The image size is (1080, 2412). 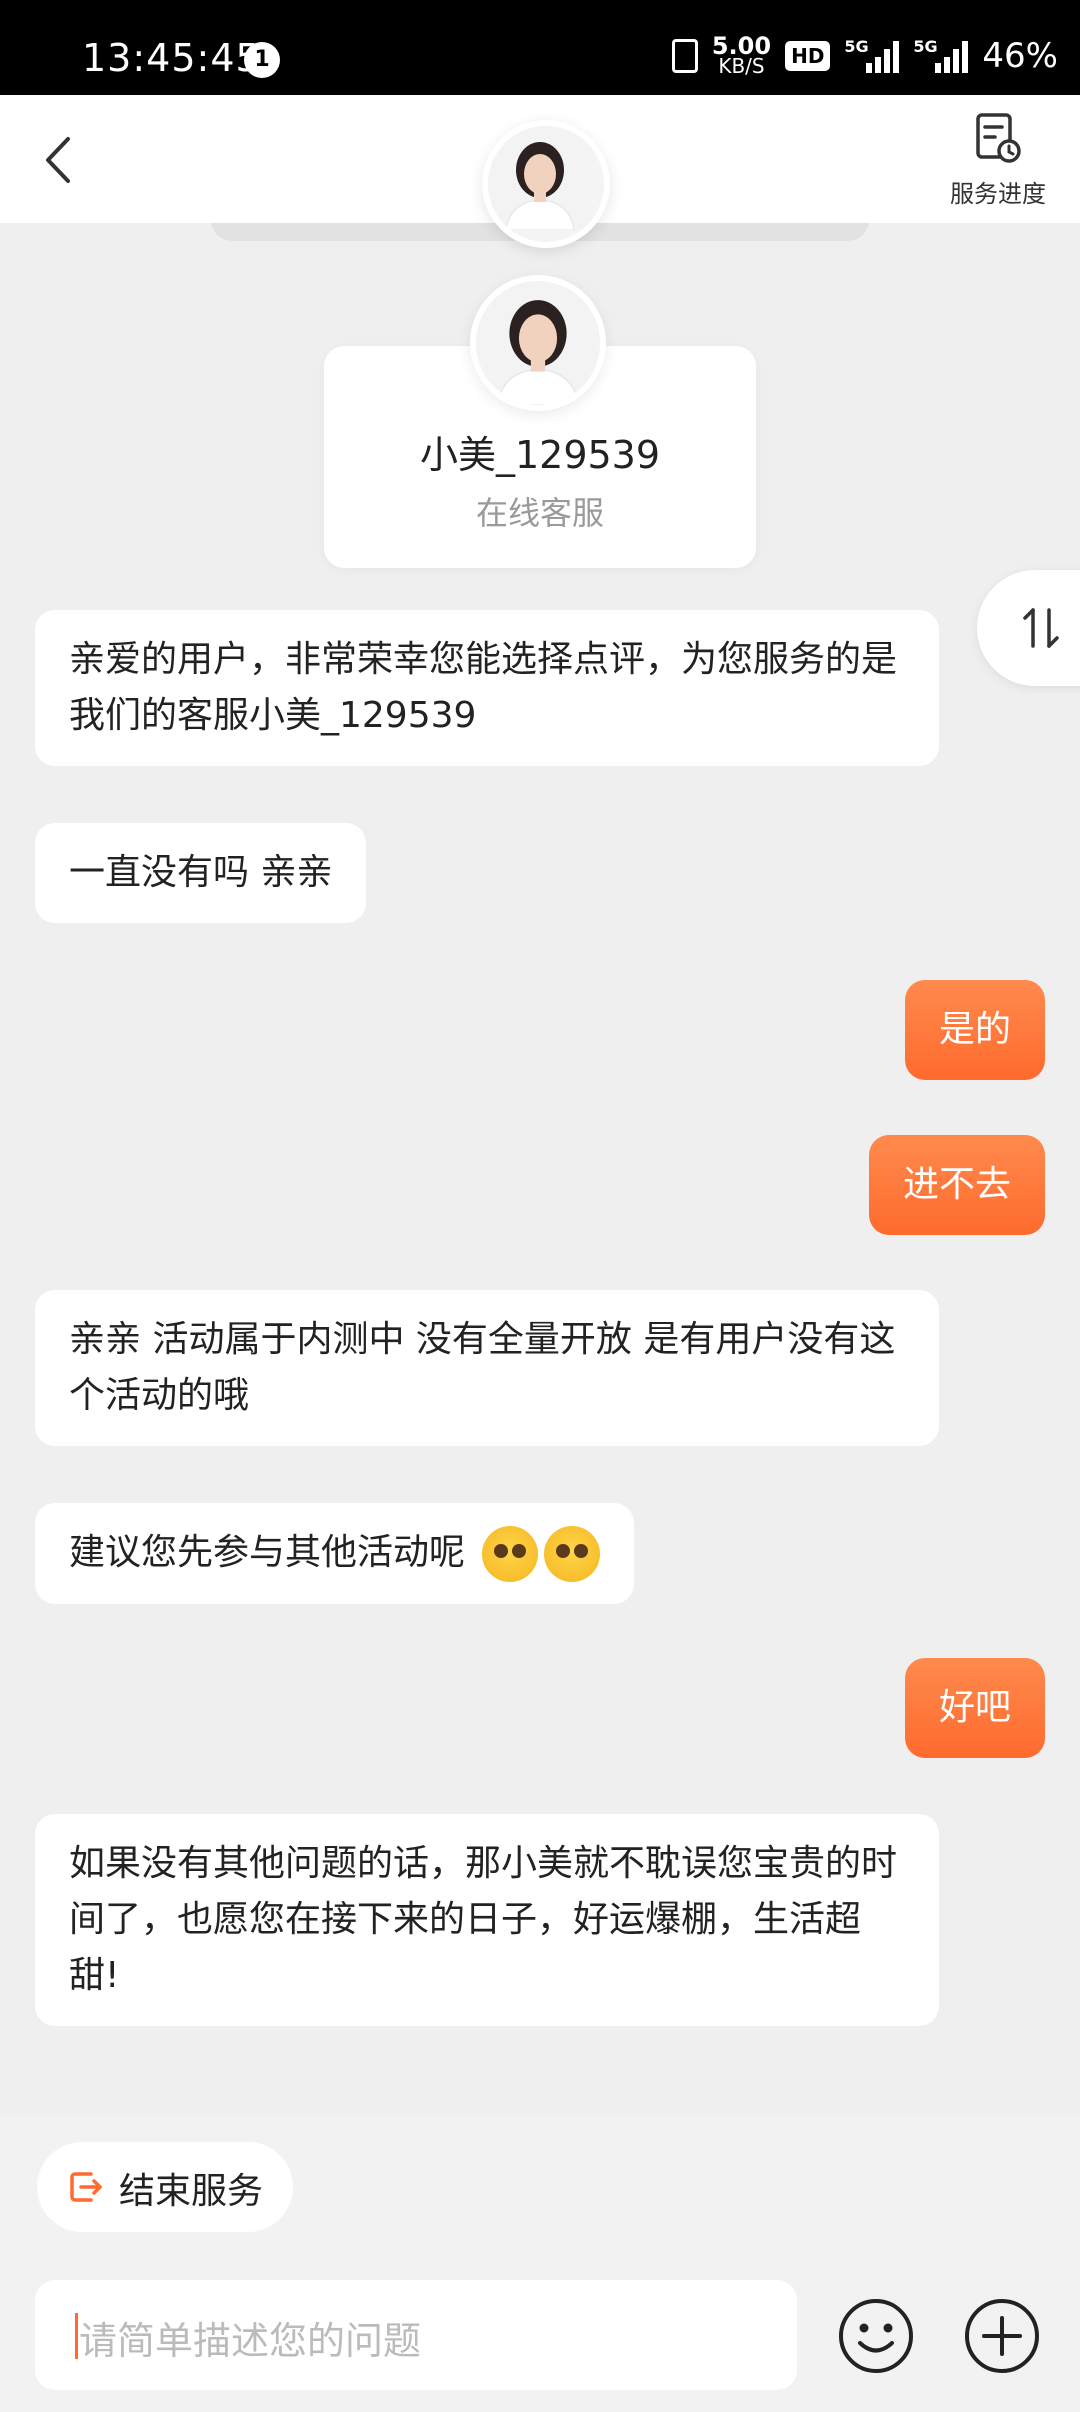 What do you see at coordinates (540, 47) in the screenshot?
I see `status-bar: 13:45:45 1 5.00 KB/S HD 5G 5G 46%` at bounding box center [540, 47].